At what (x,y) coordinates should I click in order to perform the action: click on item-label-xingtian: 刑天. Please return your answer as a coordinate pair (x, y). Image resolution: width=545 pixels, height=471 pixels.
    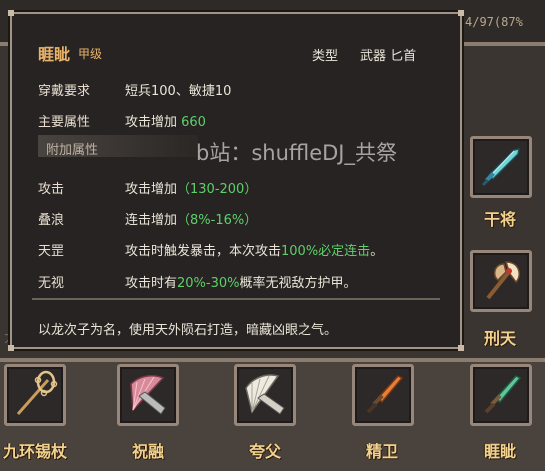
    Looking at the image, I should click on (499, 338).